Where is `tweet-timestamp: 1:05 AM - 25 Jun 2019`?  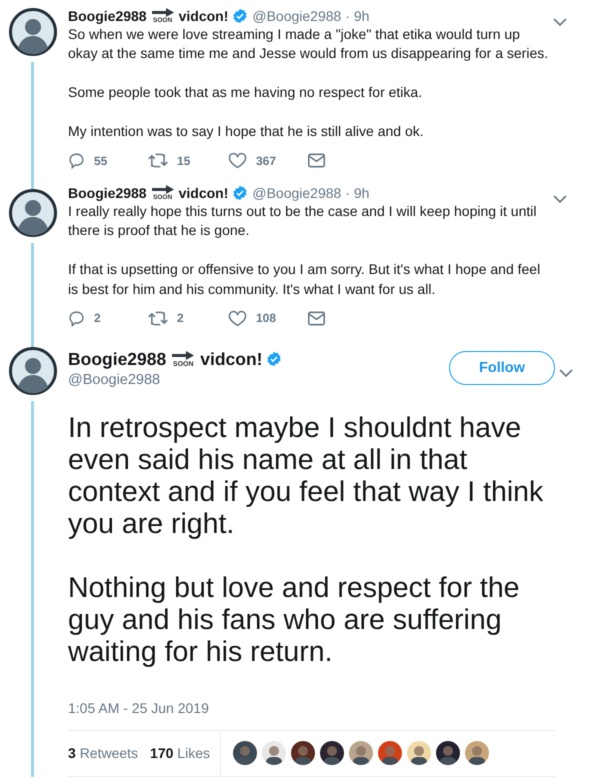 tweet-timestamp: 1:05 AM - 25 Jun 2019 is located at coordinates (139, 708).